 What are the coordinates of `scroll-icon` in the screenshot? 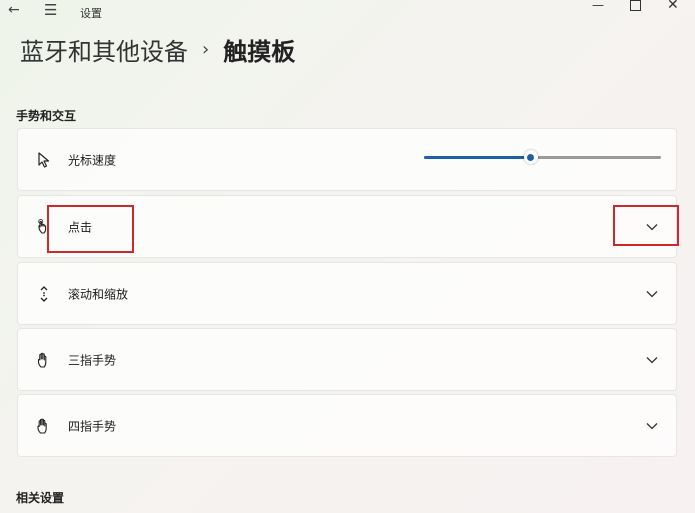 It's located at (44, 293).